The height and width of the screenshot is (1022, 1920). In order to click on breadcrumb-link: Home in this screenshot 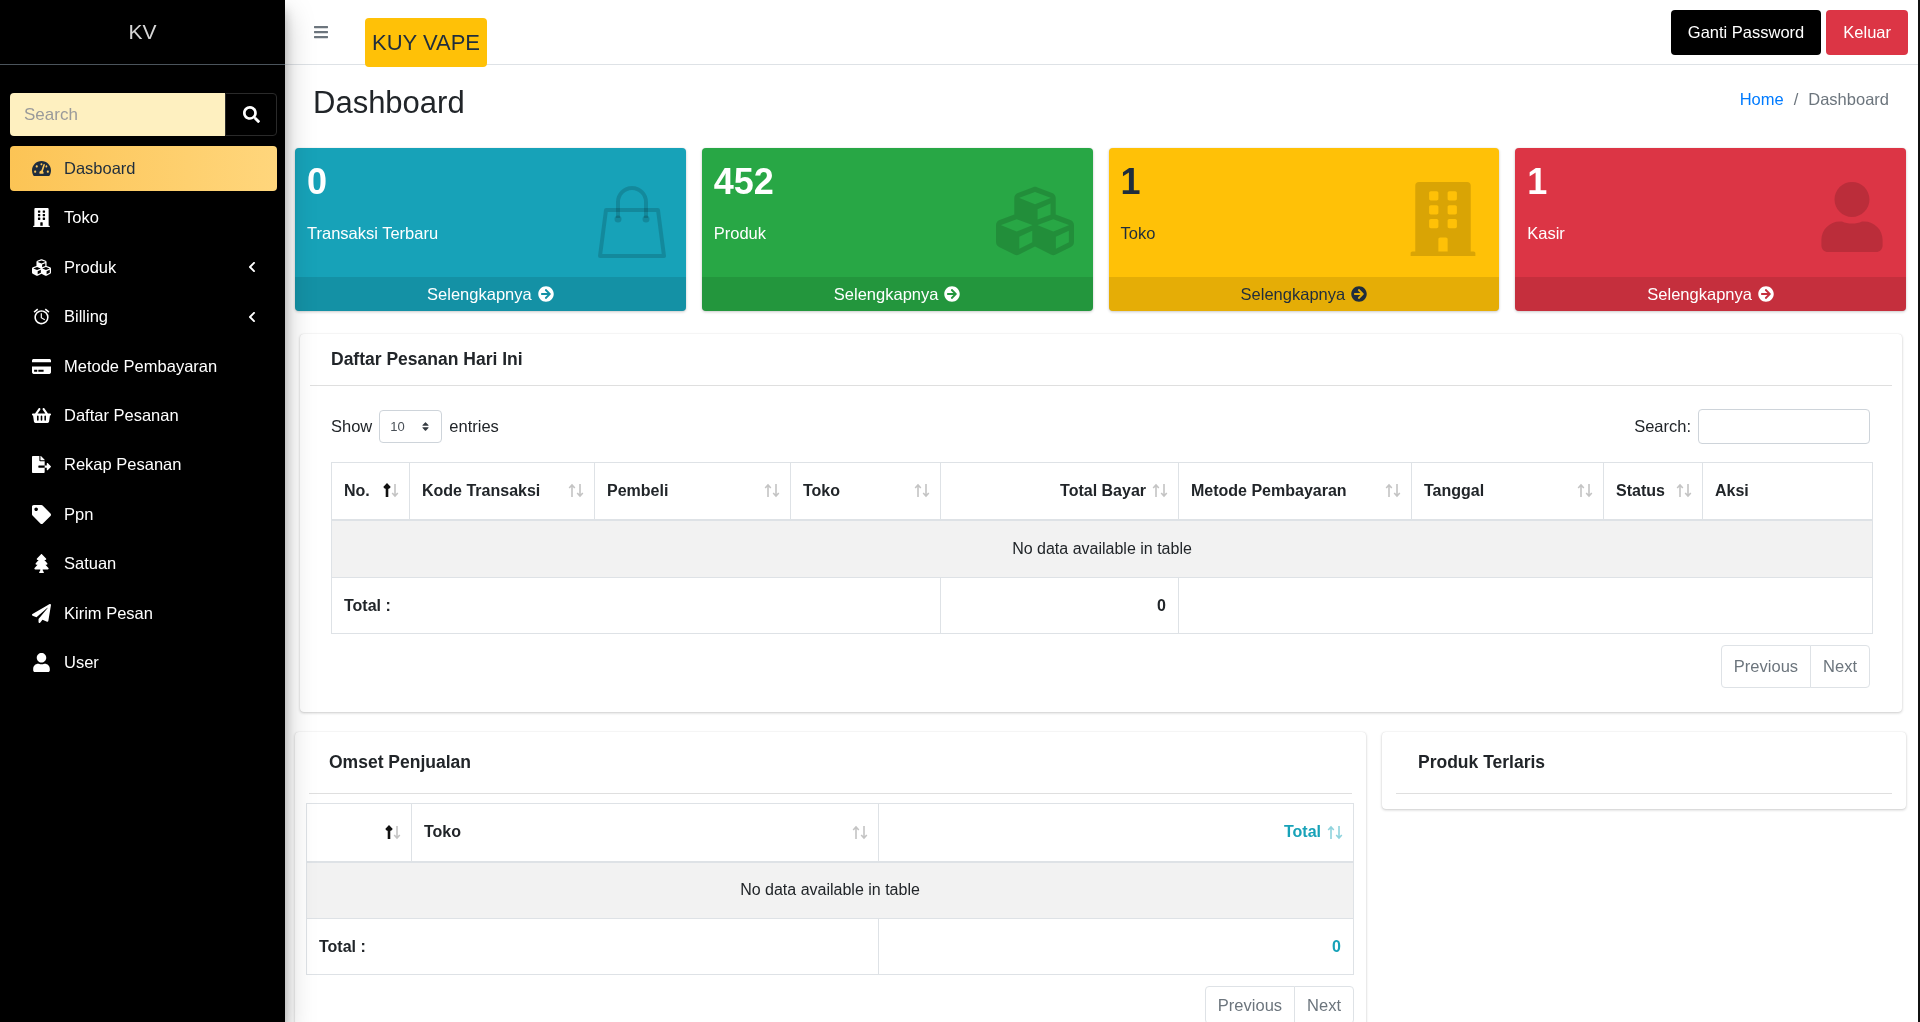, I will do `click(1761, 99)`.